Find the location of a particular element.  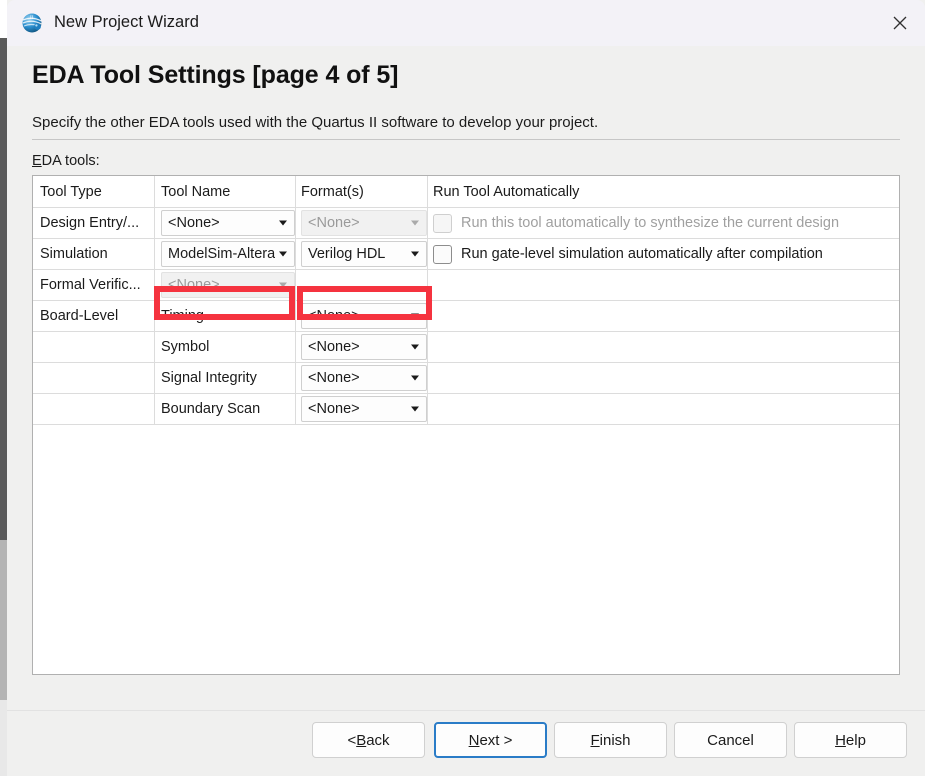

cell-format: Verilog HDL is located at coordinates (362, 254).